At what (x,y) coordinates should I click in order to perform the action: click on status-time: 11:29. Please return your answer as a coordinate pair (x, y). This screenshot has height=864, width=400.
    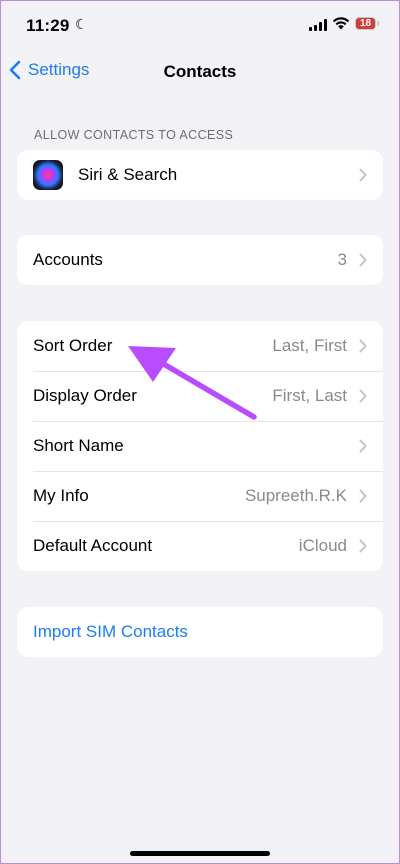
    Looking at the image, I should click on (48, 25).